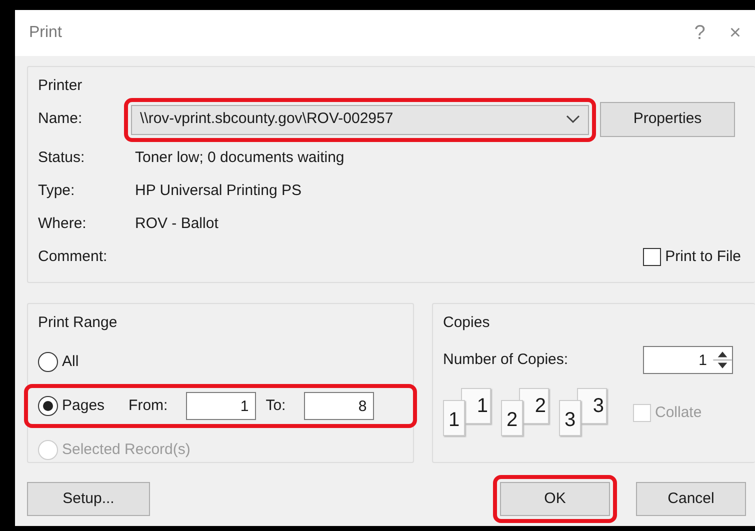 This screenshot has width=755, height=531. Describe the element at coordinates (63, 224) in the screenshot. I see `field-label: Where:` at that location.